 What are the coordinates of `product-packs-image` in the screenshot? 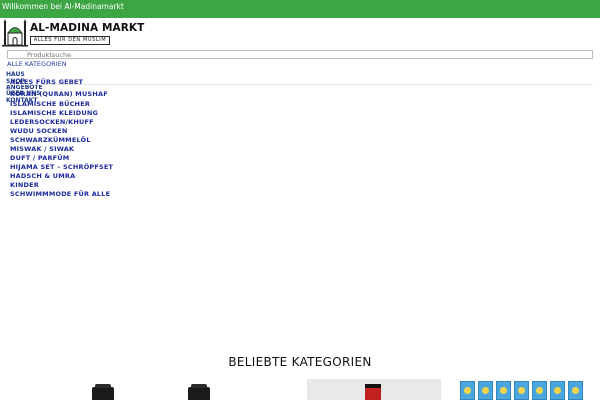 It's located at (525, 389).